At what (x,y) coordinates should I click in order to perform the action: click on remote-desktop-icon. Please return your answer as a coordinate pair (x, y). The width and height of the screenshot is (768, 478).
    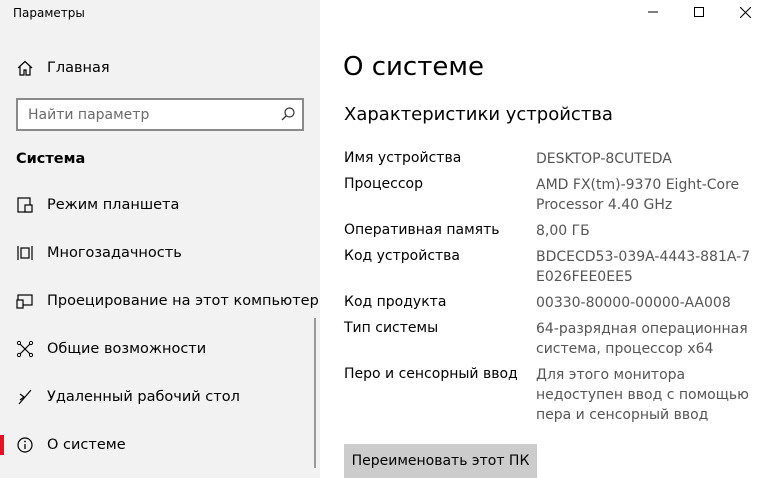
    Looking at the image, I should click on (25, 397).